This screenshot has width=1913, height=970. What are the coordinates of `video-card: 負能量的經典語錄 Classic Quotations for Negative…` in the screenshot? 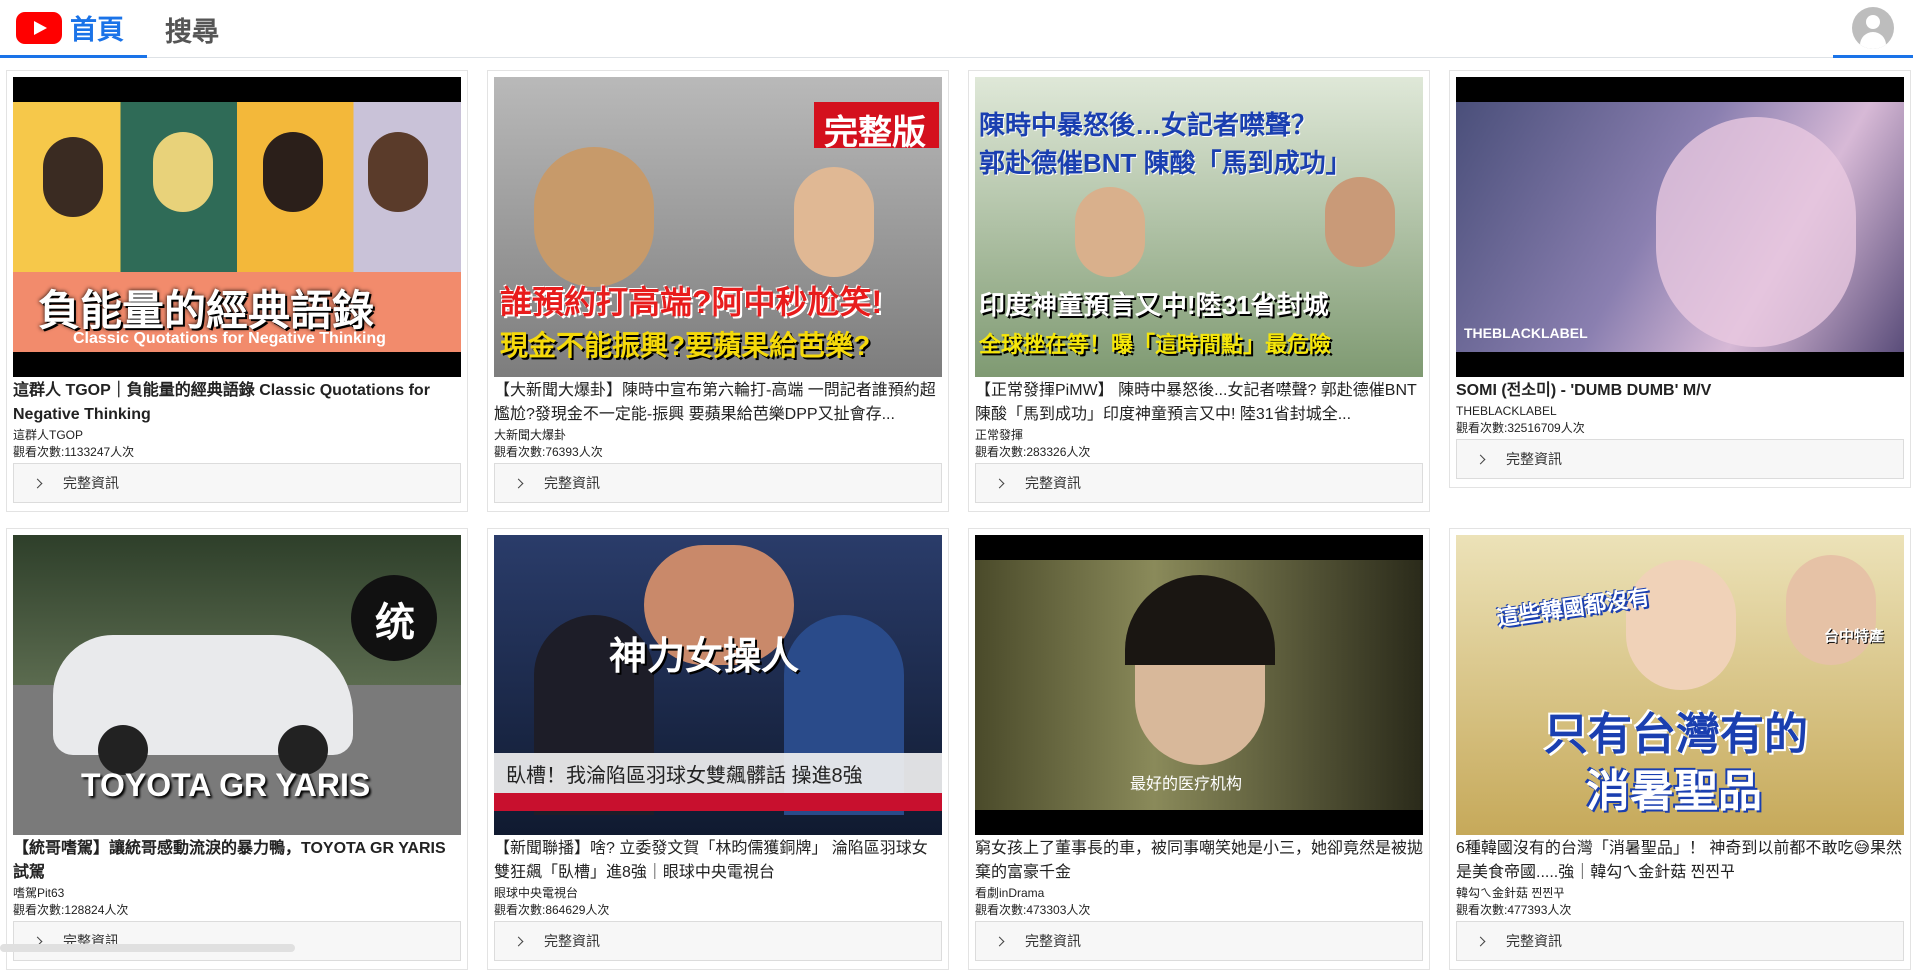 It's located at (237, 291).